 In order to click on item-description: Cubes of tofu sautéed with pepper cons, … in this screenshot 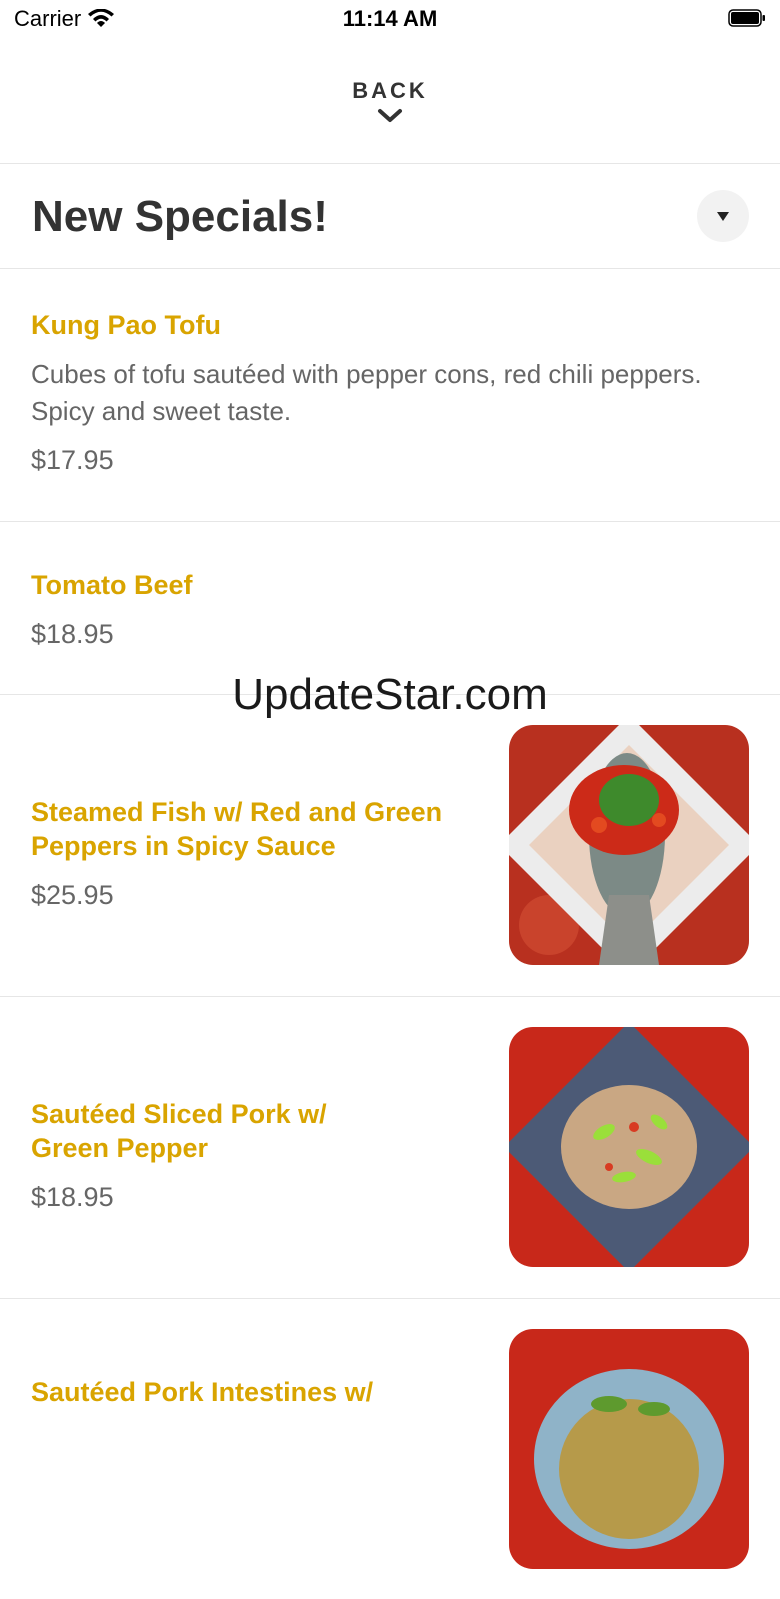, I will do `click(366, 392)`.